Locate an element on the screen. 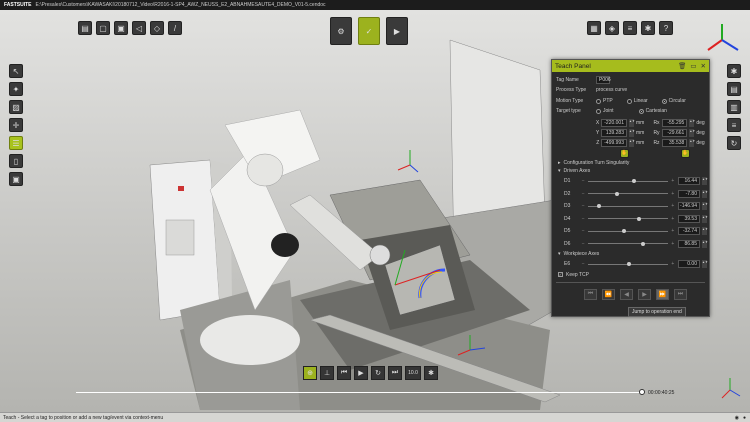 Image resolution: width=750 pixels, height=422 pixels. layers-icon: ≡ is located at coordinates (630, 28).